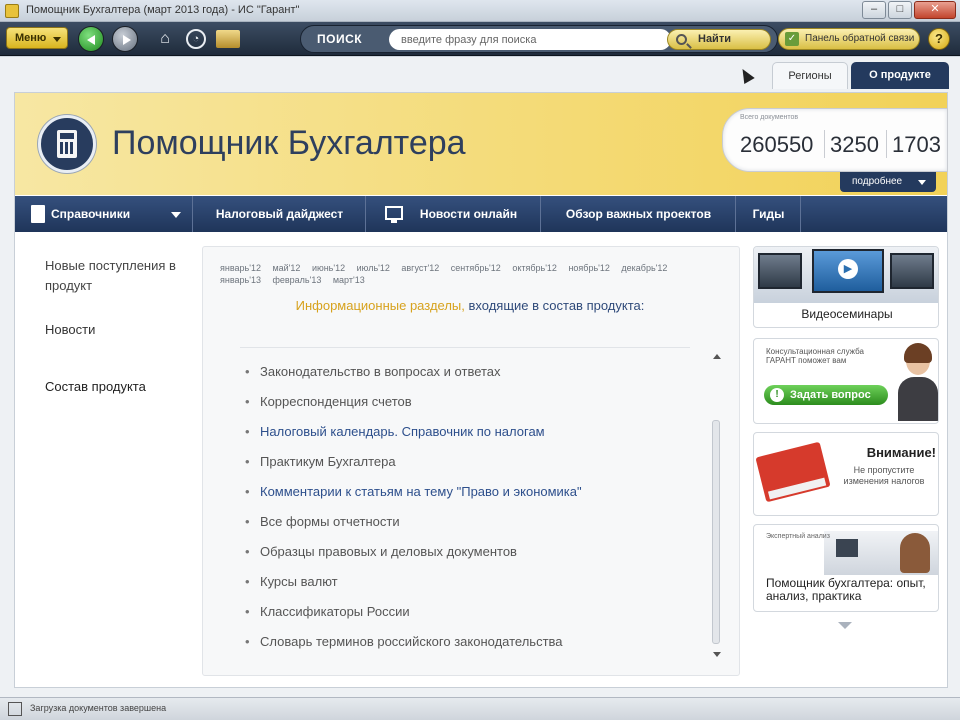 The image size is (960, 720). Describe the element at coordinates (349, 280) in the screenshot. I see `version-link: март'13` at that location.